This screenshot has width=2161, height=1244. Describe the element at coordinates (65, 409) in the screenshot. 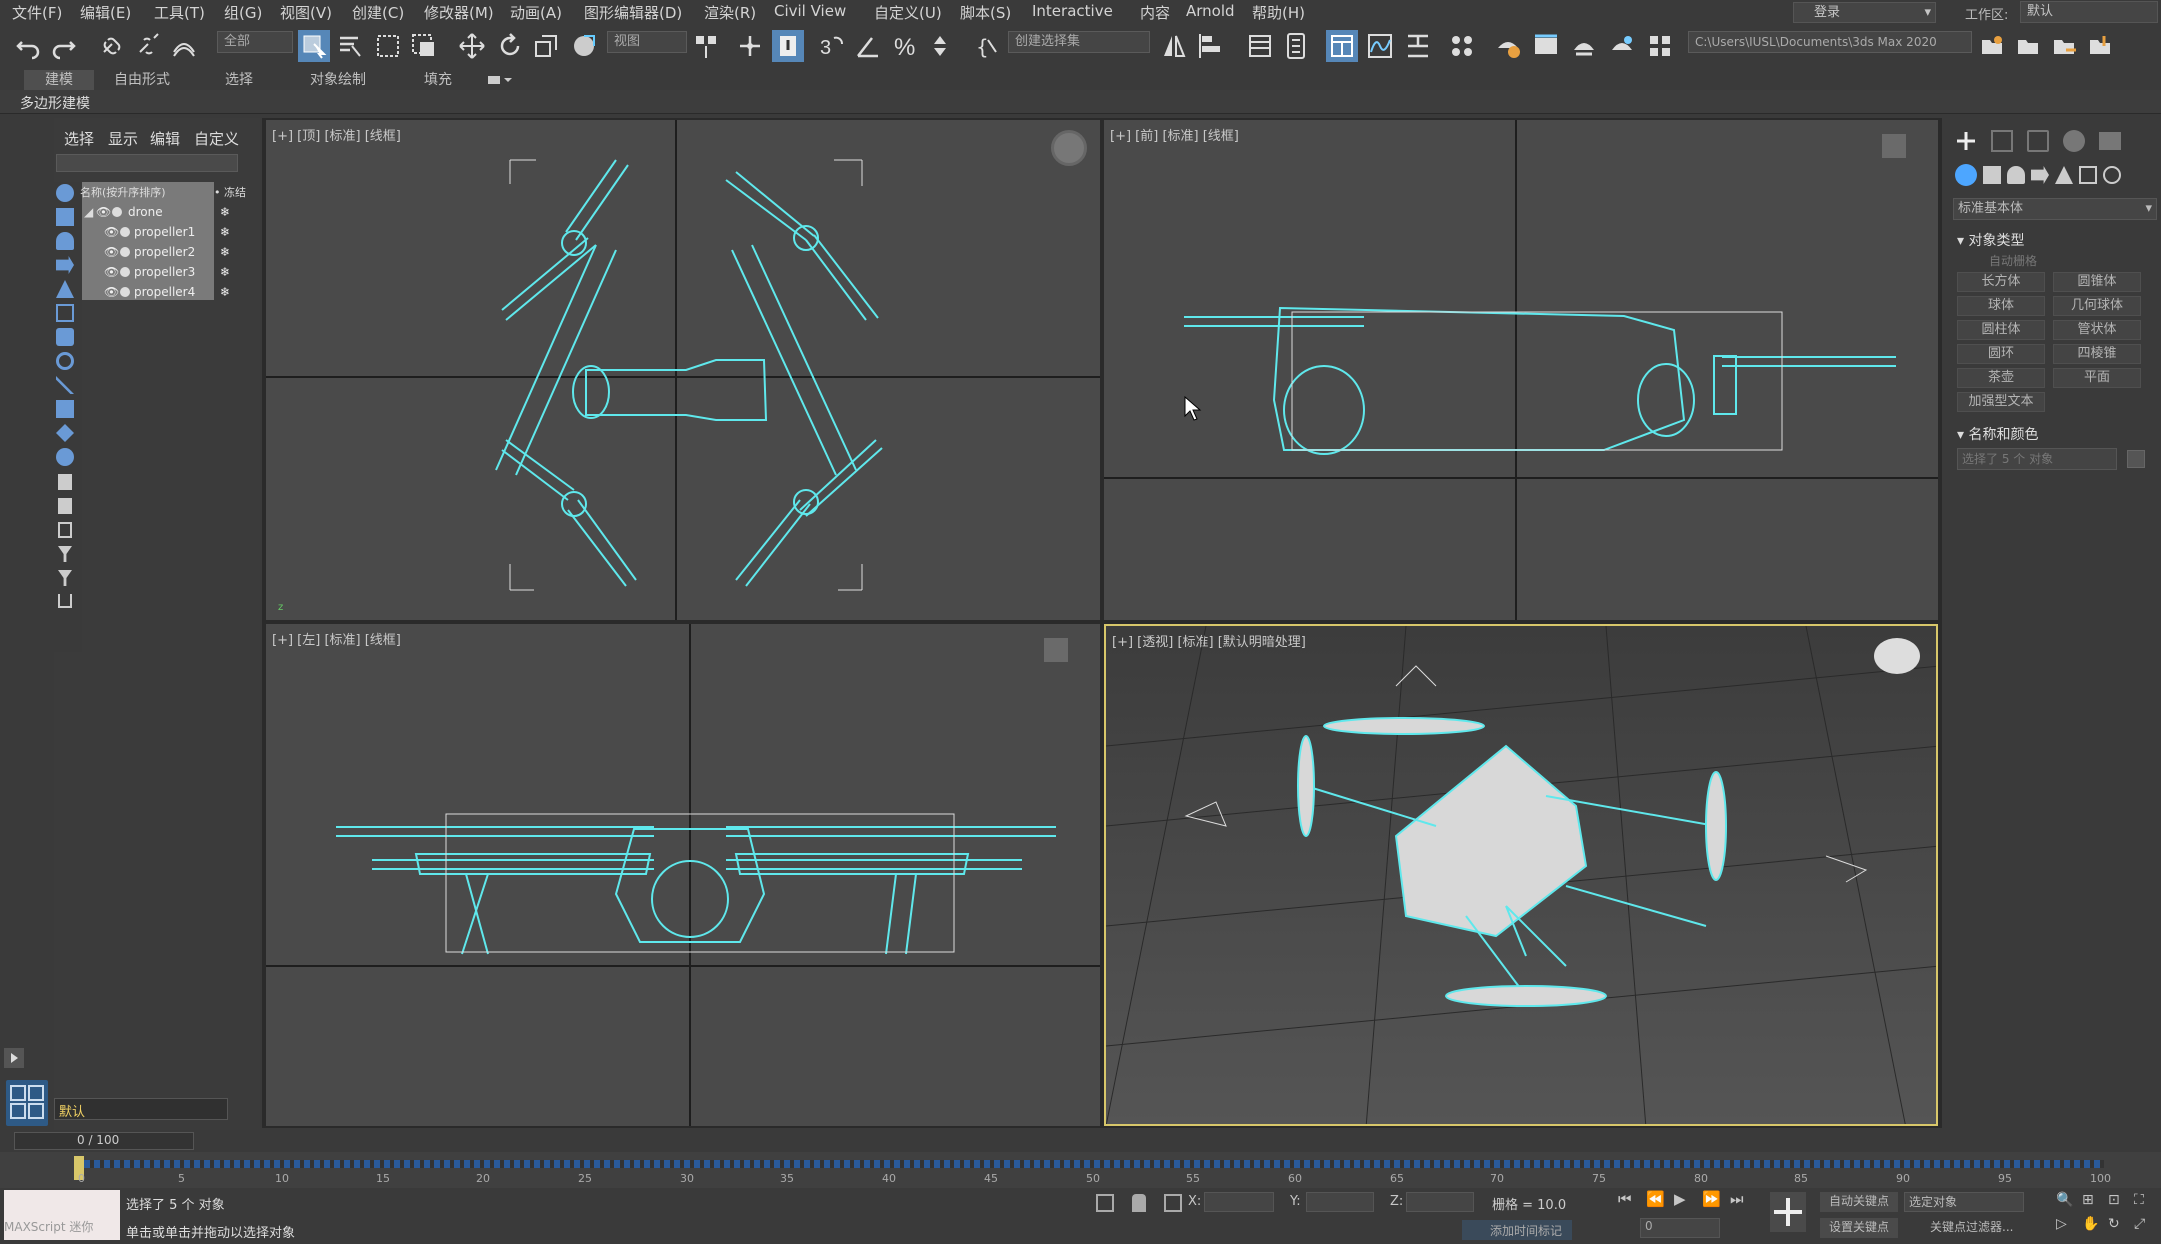

I see `display-containers-icon` at that location.